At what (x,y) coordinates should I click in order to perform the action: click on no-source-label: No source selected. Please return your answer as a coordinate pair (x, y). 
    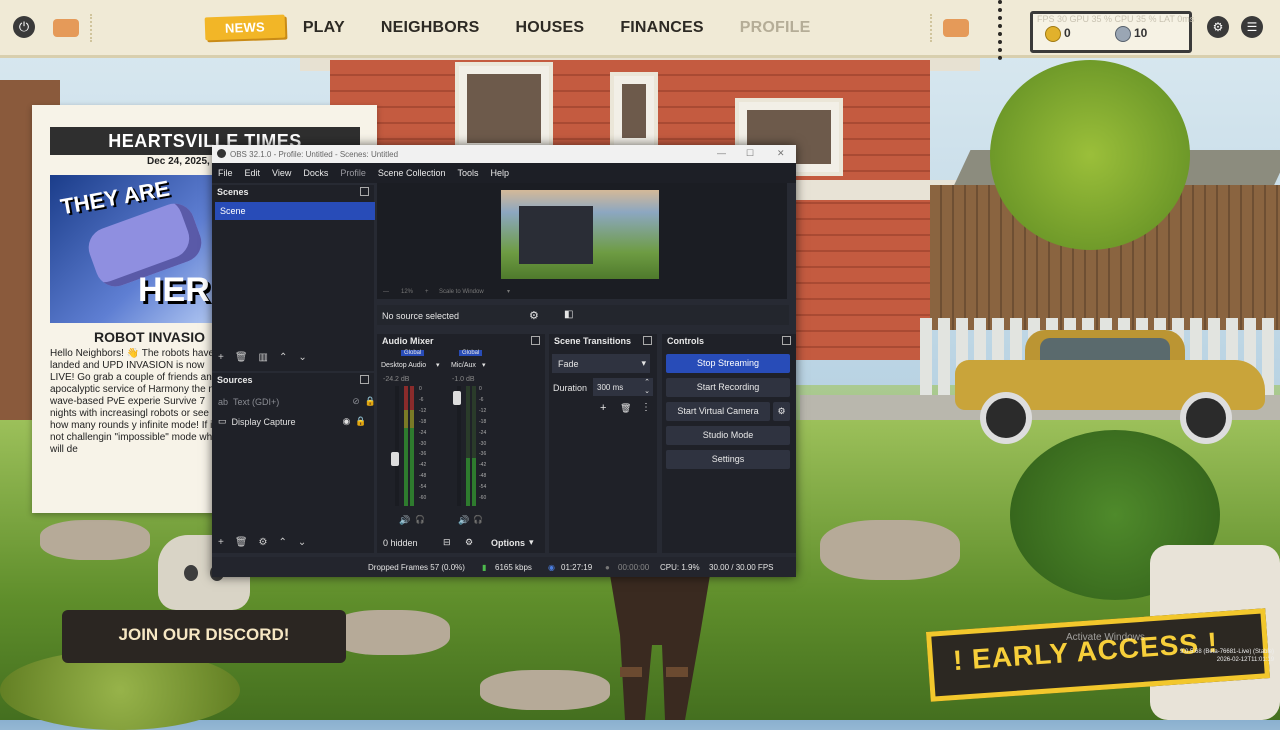
    Looking at the image, I should click on (421, 316).